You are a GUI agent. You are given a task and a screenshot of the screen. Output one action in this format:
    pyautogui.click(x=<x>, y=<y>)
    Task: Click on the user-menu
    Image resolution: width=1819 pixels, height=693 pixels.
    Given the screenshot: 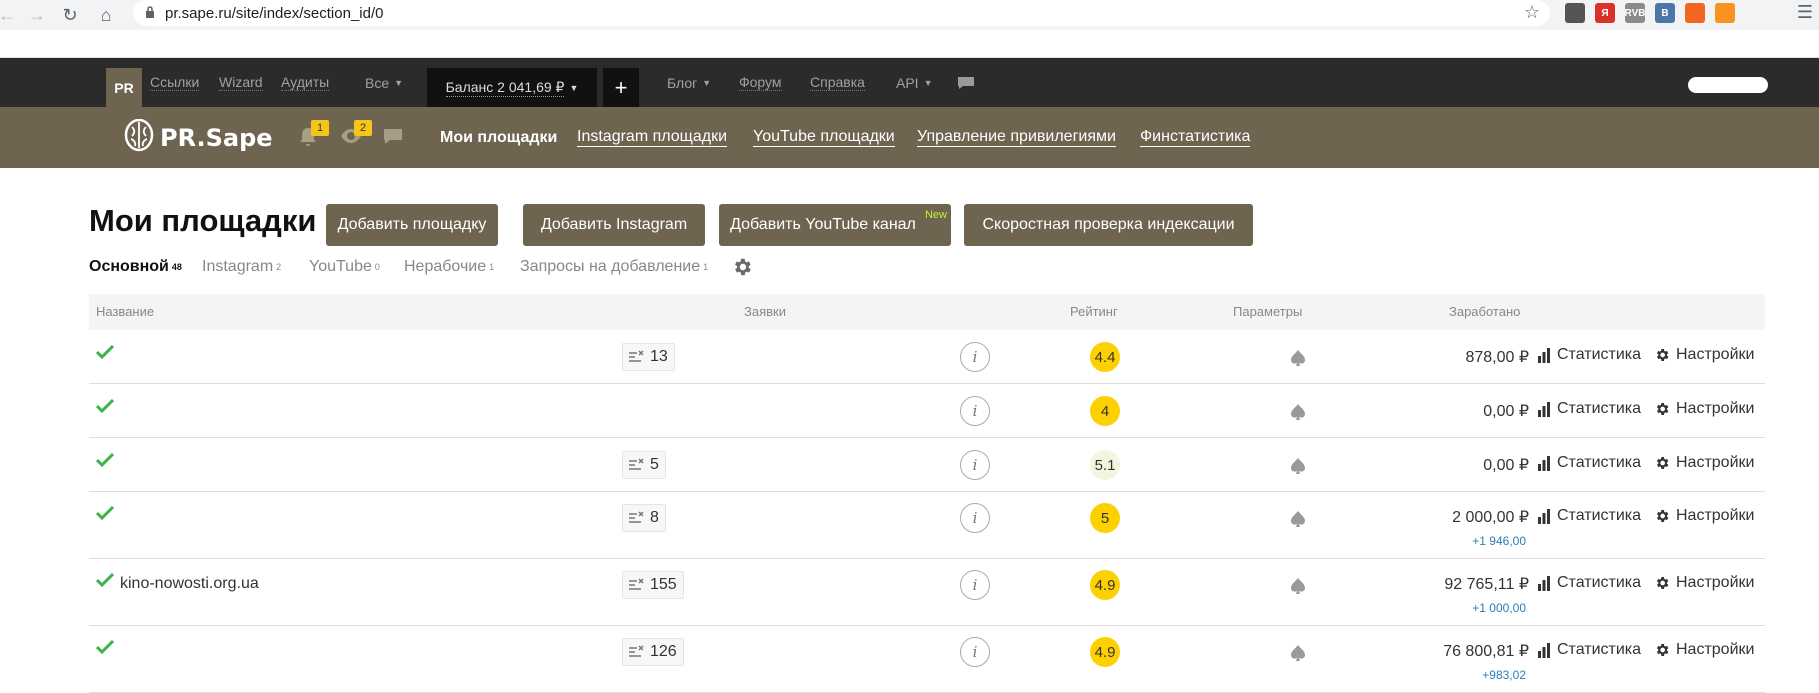 What is the action you would take?
    pyautogui.click(x=1728, y=85)
    